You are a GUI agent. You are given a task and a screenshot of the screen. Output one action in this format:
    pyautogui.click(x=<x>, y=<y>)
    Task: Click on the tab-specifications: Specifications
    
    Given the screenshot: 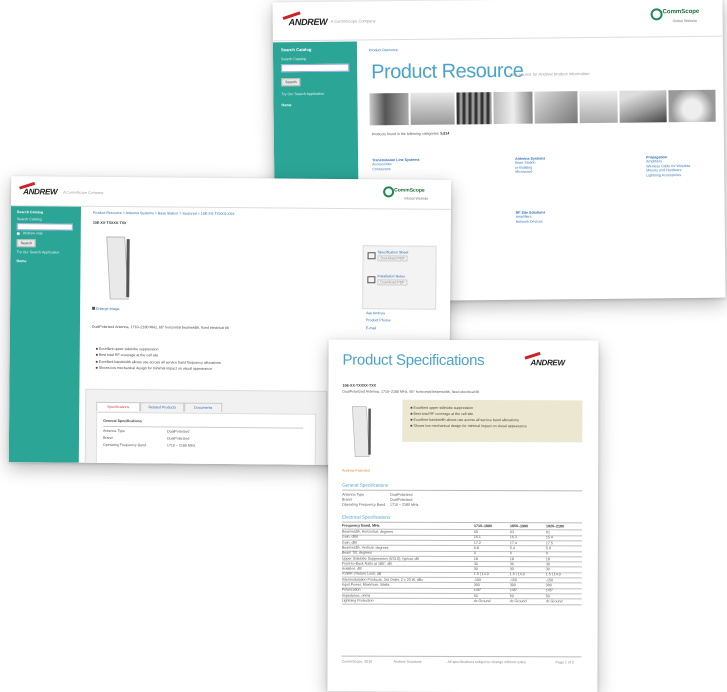 What is the action you would take?
    pyautogui.click(x=118, y=406)
    